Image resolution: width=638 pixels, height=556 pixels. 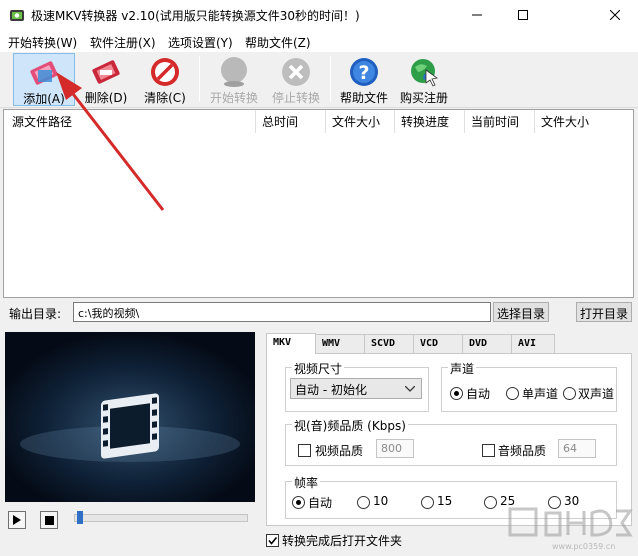 I want to click on channel-mono-label: 单声道, so click(x=540, y=394).